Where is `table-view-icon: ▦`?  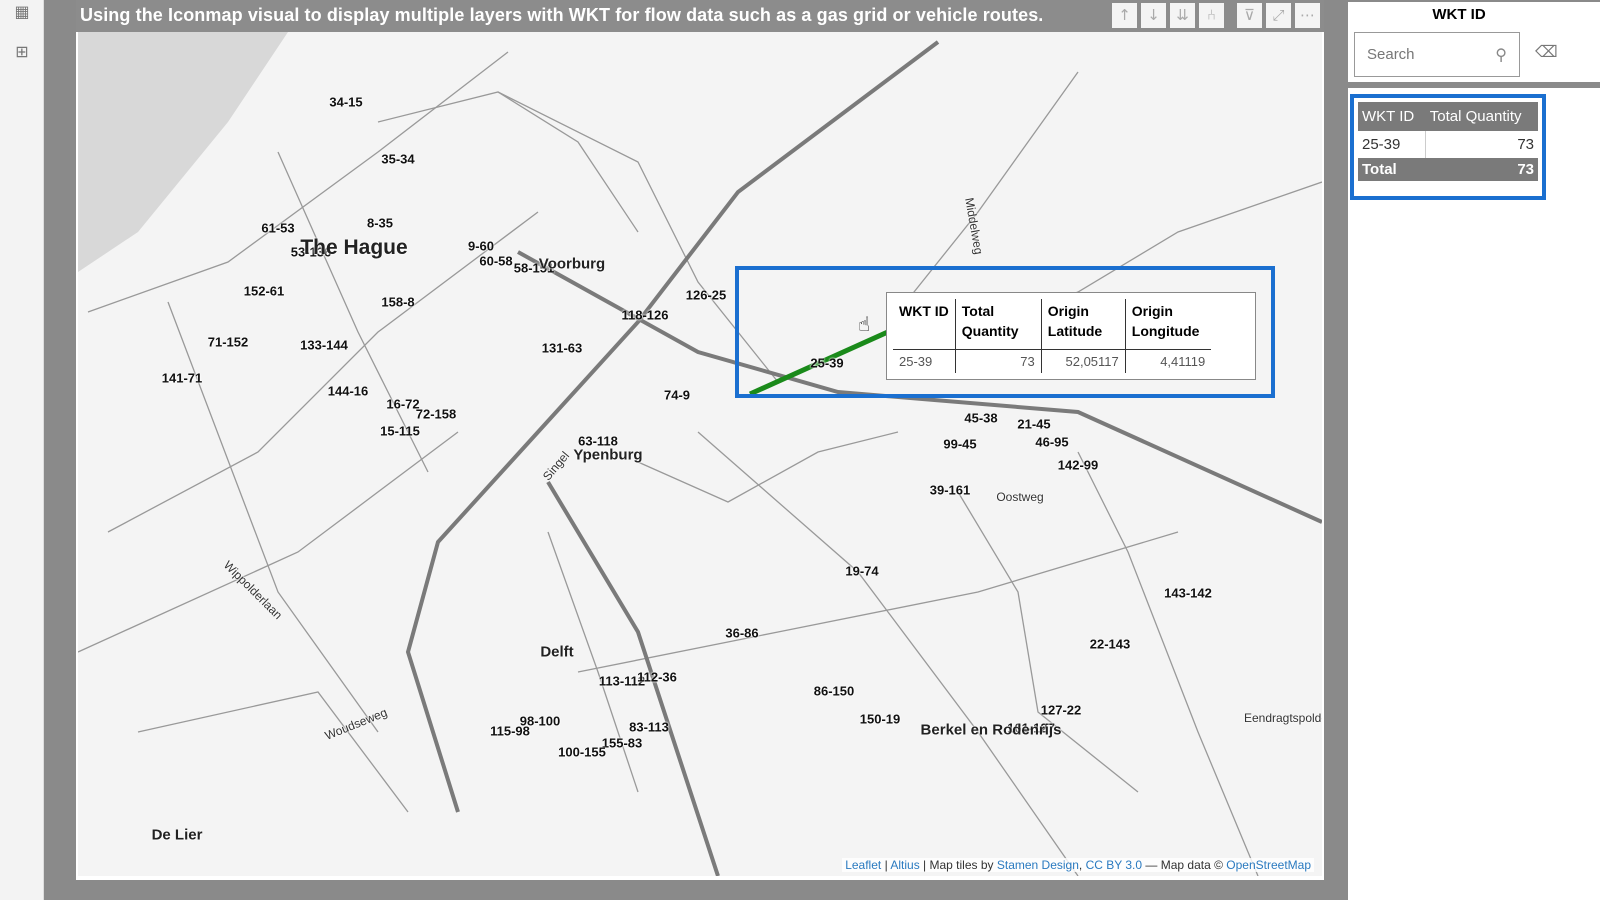 table-view-icon: ▦ is located at coordinates (22, 11).